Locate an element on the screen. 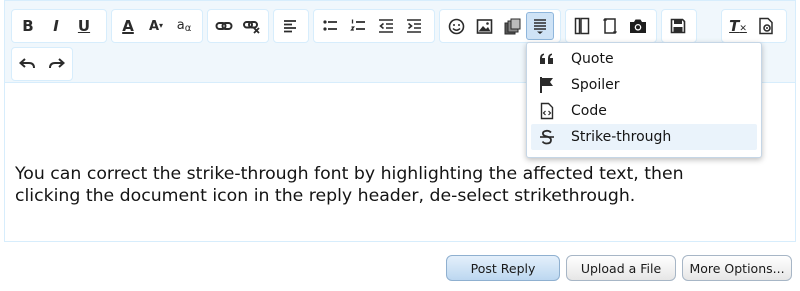  insert-dropdown-menu: Quote Spoiler Code Strike-through is located at coordinates (644, 100).